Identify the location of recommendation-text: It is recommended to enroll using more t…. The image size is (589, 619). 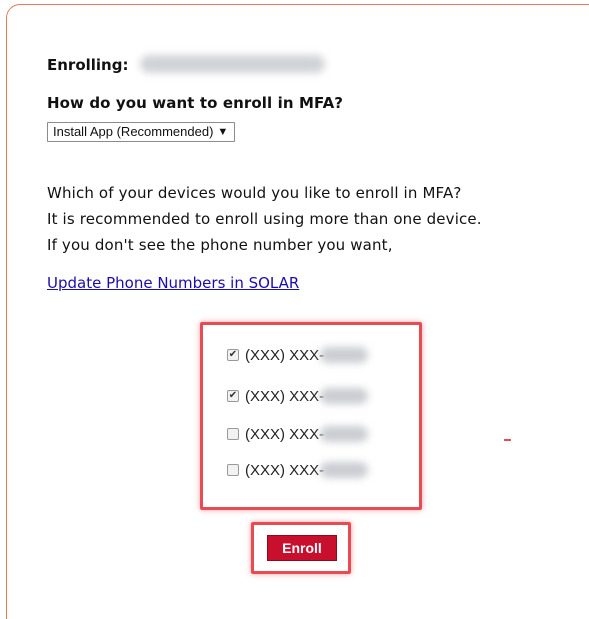
(264, 219).